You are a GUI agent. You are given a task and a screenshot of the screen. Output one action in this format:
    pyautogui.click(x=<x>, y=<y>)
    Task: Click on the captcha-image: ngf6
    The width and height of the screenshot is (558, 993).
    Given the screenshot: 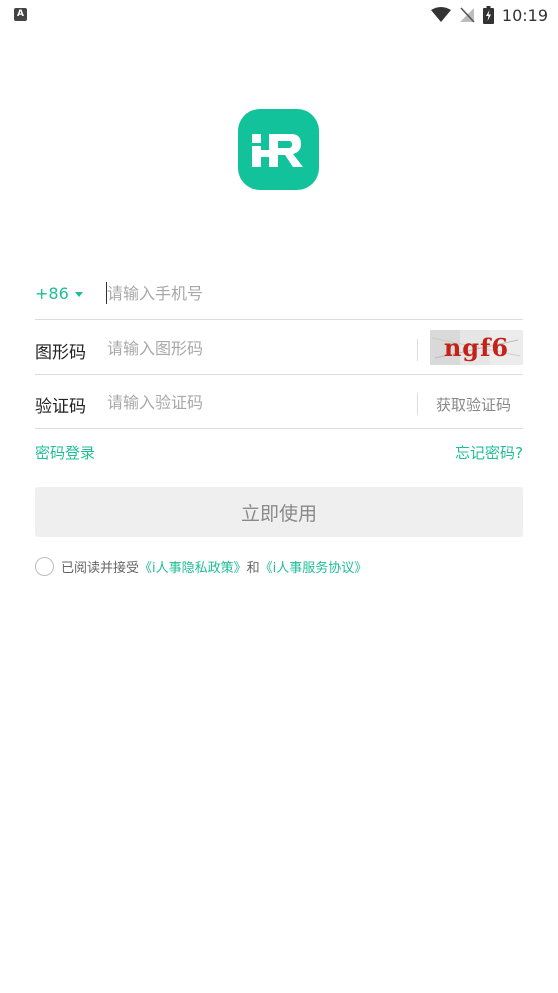 What is the action you would take?
    pyautogui.click(x=476, y=347)
    